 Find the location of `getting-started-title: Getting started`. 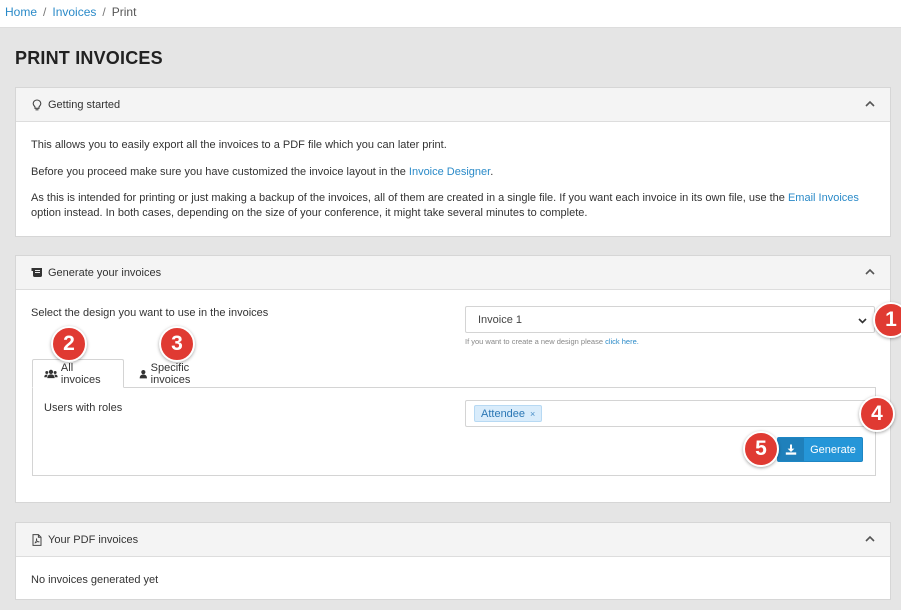

getting-started-title: Getting started is located at coordinates (84, 104).